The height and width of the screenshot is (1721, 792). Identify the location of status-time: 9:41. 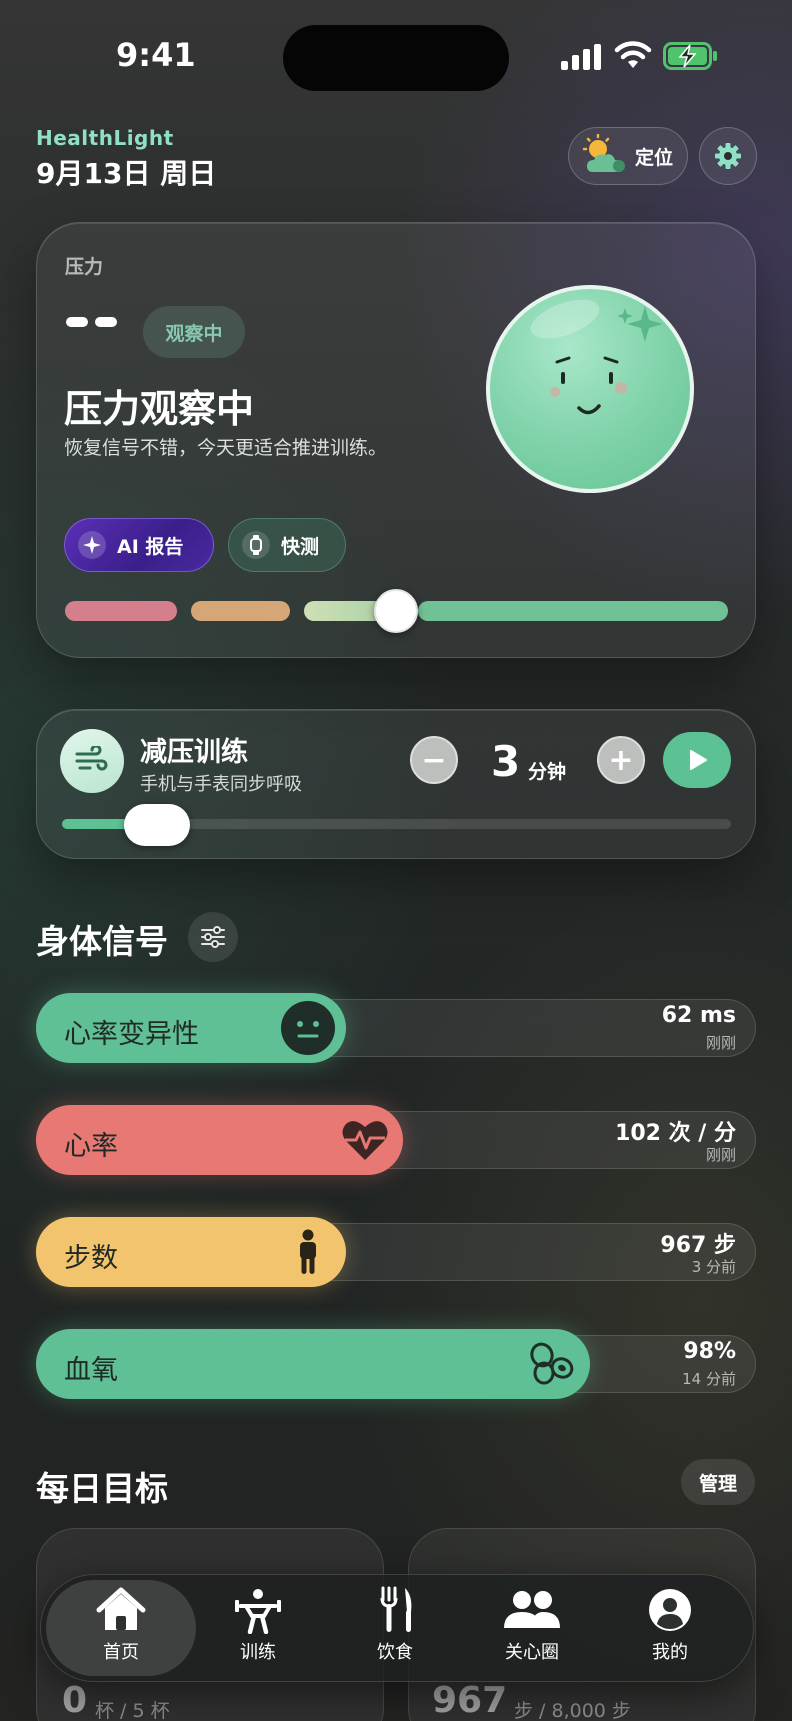
(156, 55).